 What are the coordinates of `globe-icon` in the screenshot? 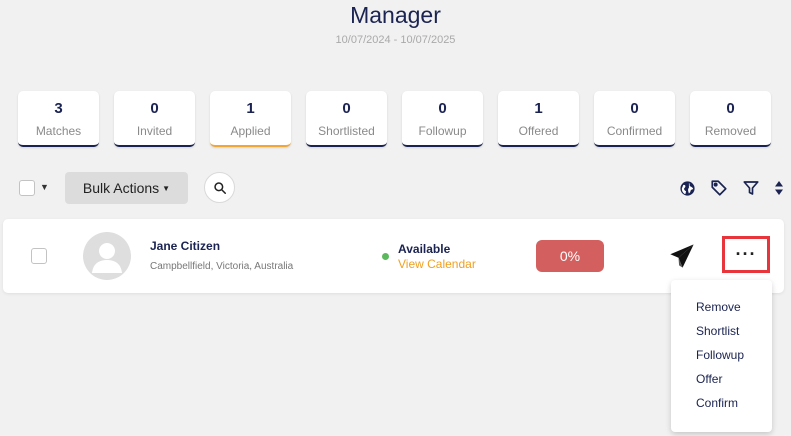 It's located at (687, 188).